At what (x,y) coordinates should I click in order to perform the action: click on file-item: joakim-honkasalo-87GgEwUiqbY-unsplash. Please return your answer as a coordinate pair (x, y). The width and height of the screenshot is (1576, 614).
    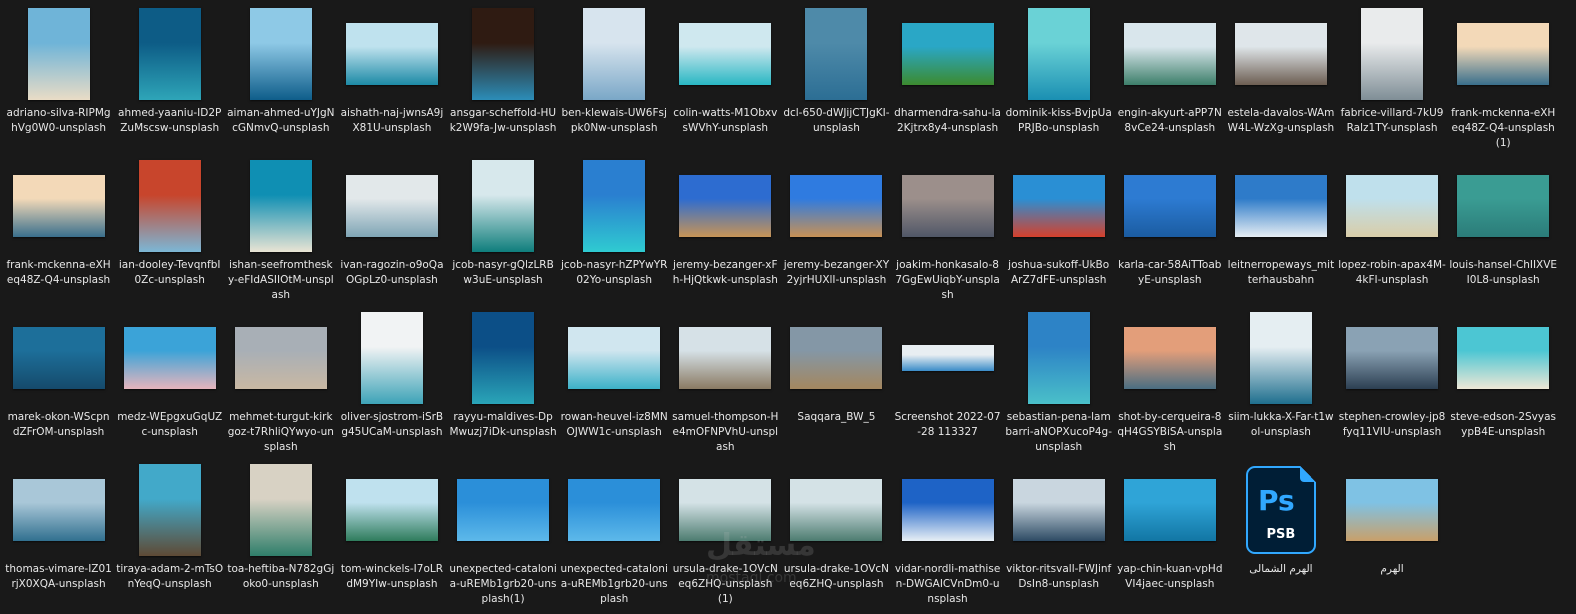
    Looking at the image, I should click on (947, 232).